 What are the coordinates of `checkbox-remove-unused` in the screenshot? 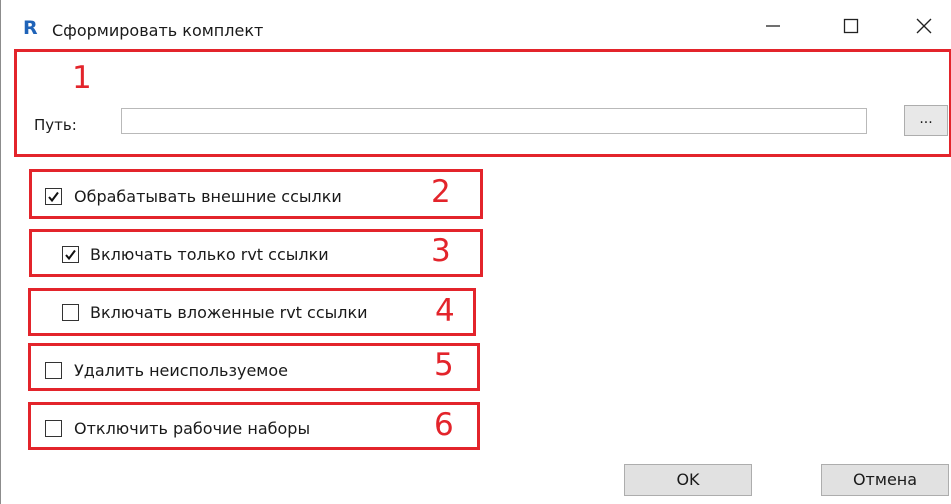 It's located at (53, 370).